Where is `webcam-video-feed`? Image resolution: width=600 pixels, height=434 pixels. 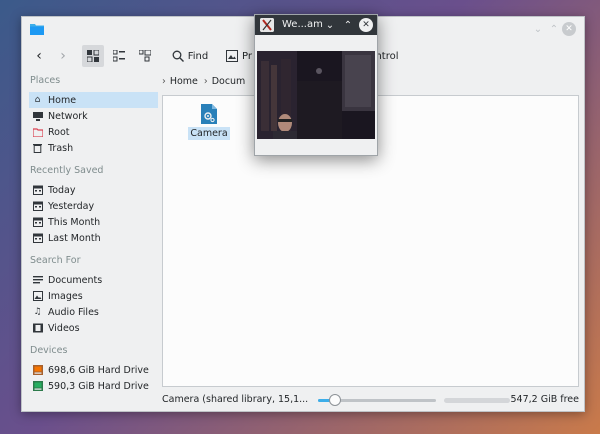 webcam-video-feed is located at coordinates (316, 95).